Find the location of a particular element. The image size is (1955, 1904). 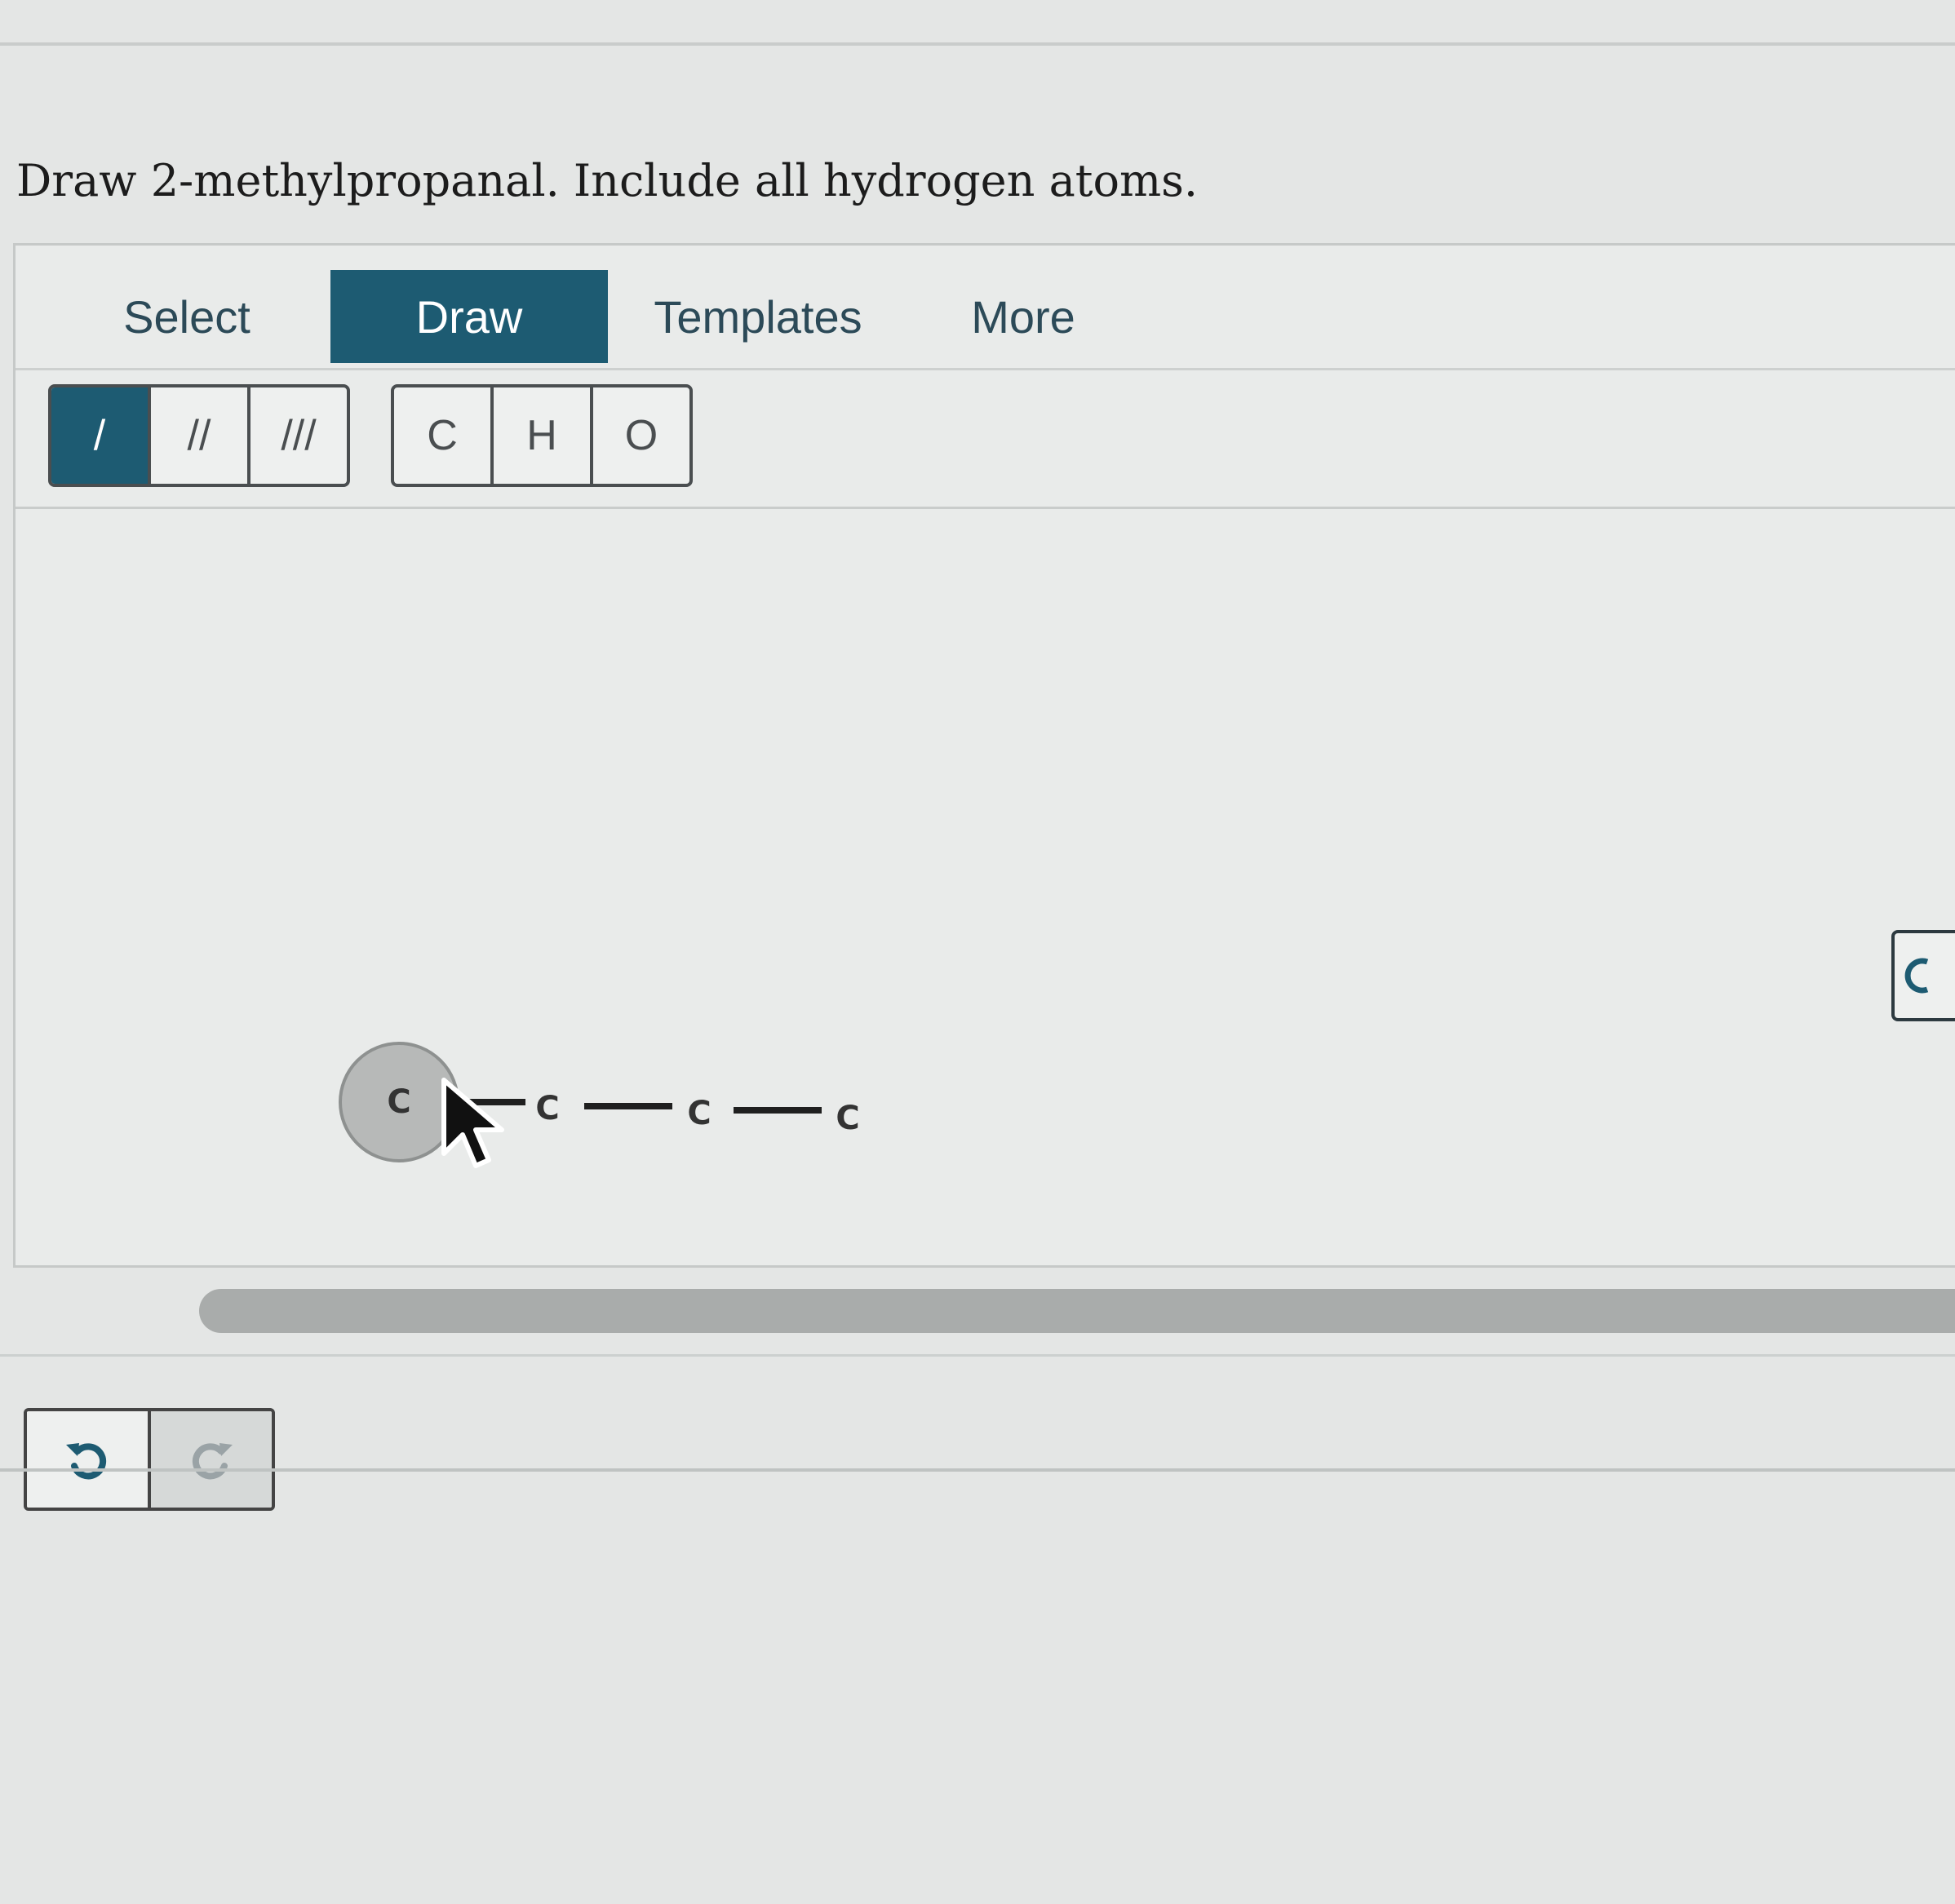

editor-tabs: Select Draw Templates More is located at coordinates (985, 320).